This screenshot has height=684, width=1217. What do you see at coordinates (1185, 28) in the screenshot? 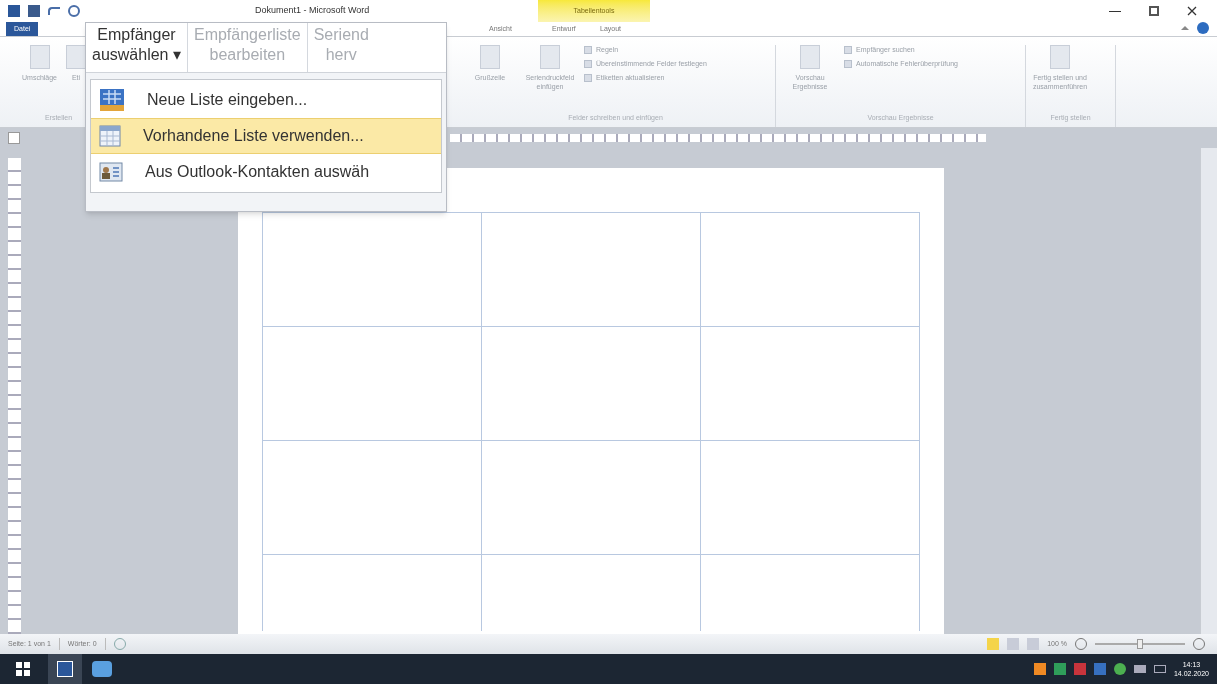
I see `collapse-ribbon-icon` at bounding box center [1185, 28].